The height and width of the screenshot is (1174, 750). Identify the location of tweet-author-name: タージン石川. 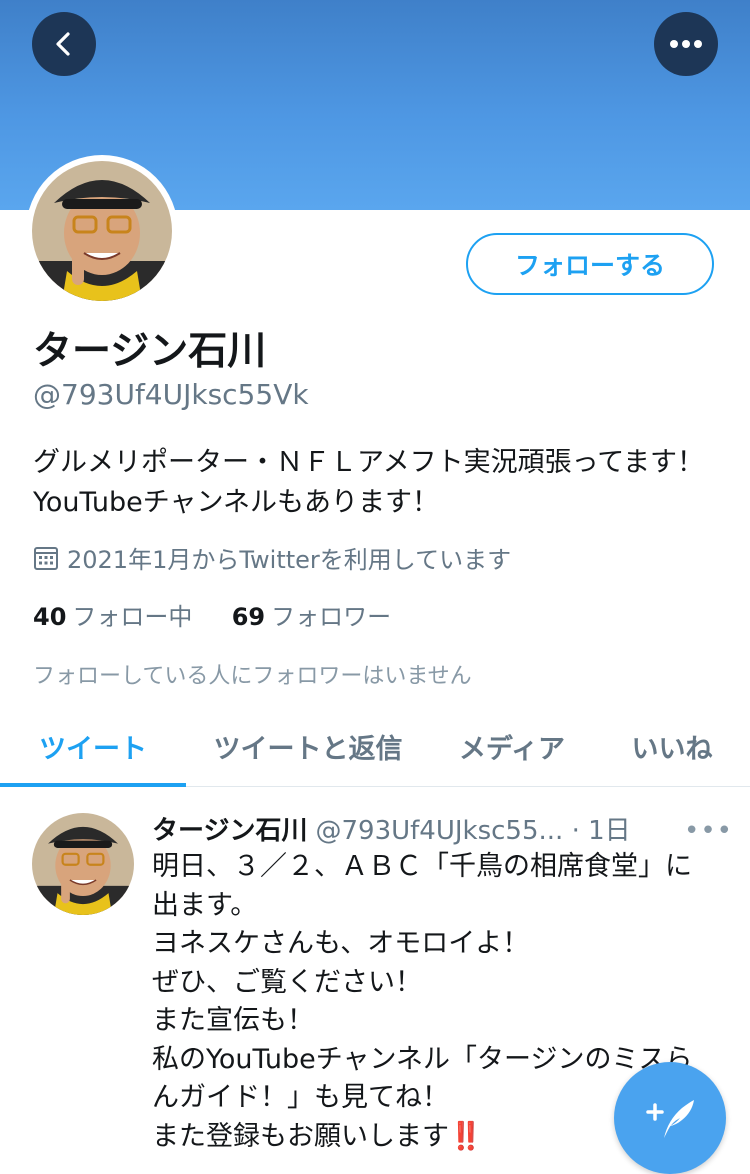
(230, 831).